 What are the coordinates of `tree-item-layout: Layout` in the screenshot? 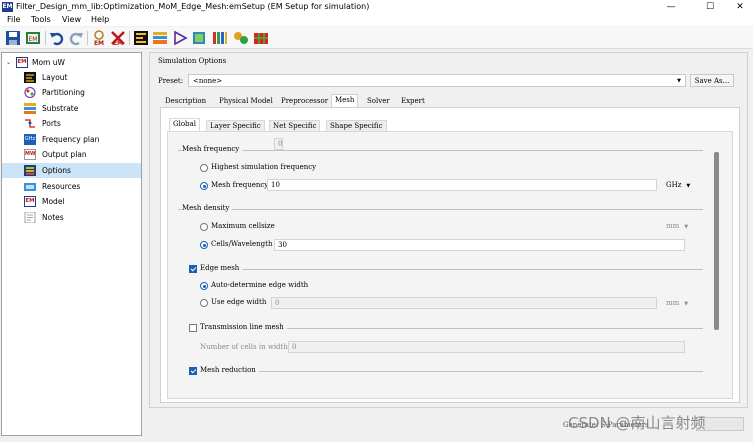 It's located at (71, 77).